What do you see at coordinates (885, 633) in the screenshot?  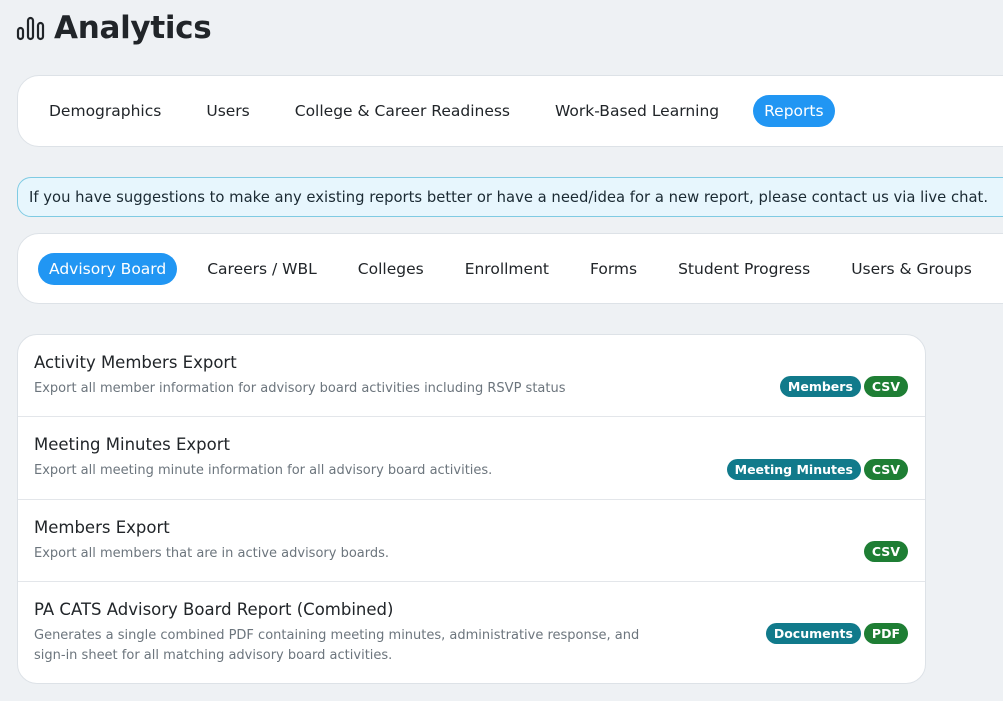 I see `format-badge: PDF` at bounding box center [885, 633].